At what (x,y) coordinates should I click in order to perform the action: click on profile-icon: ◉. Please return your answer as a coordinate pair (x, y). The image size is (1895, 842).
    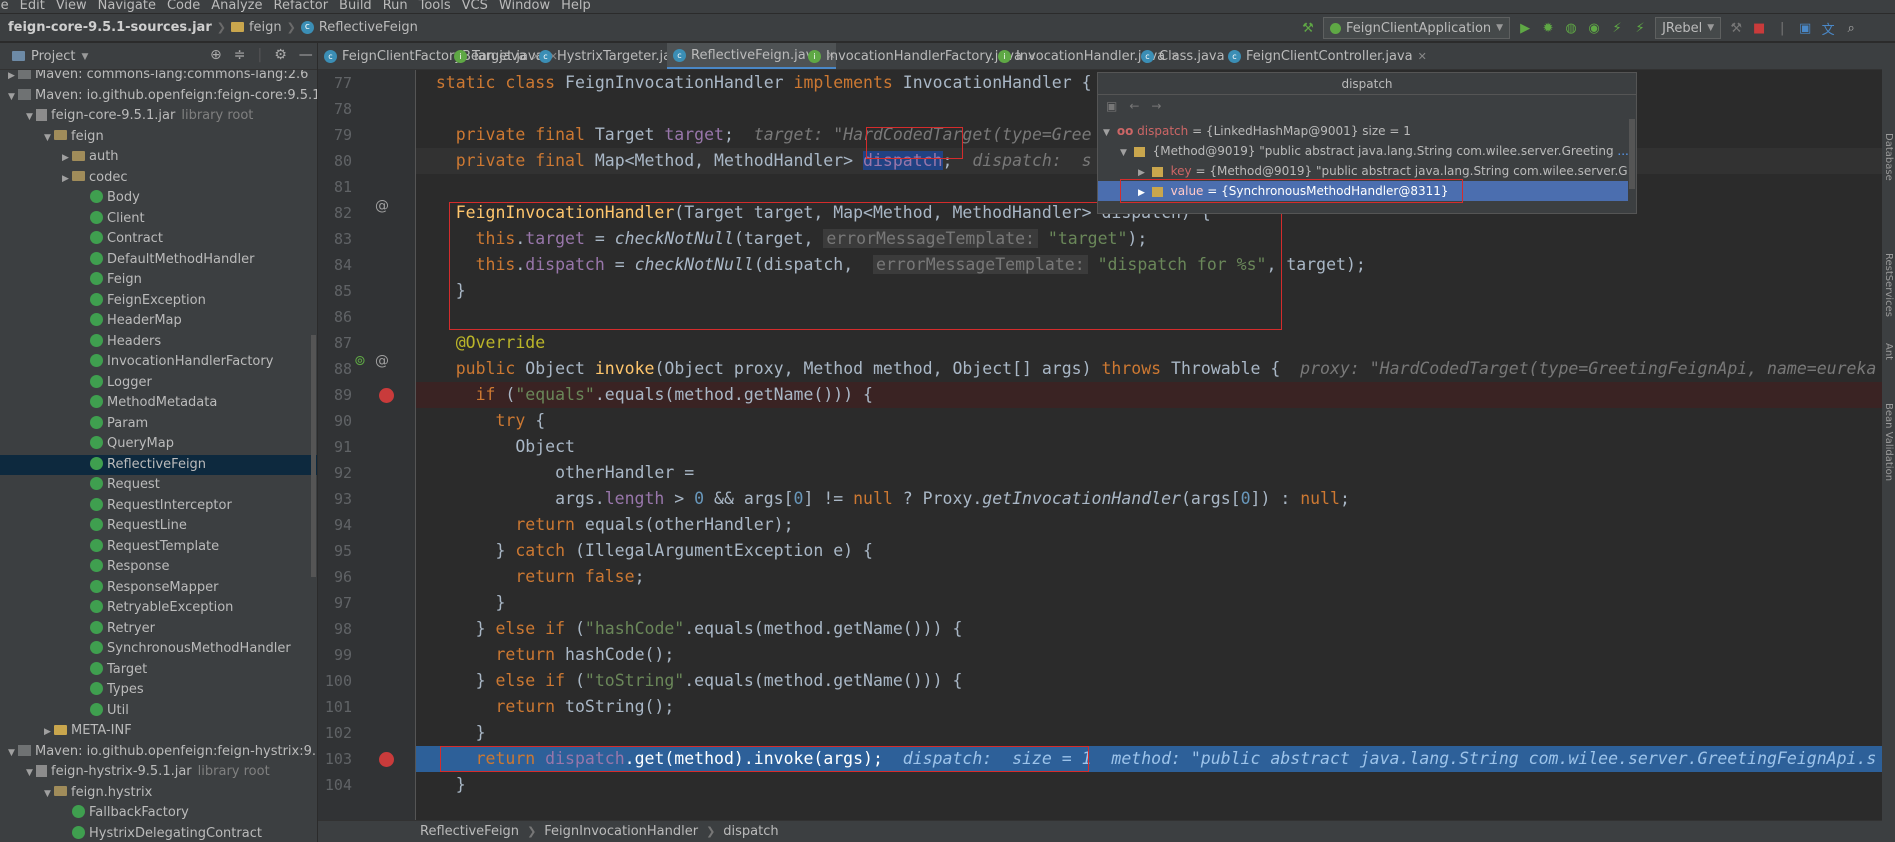
    Looking at the image, I should click on (1594, 28).